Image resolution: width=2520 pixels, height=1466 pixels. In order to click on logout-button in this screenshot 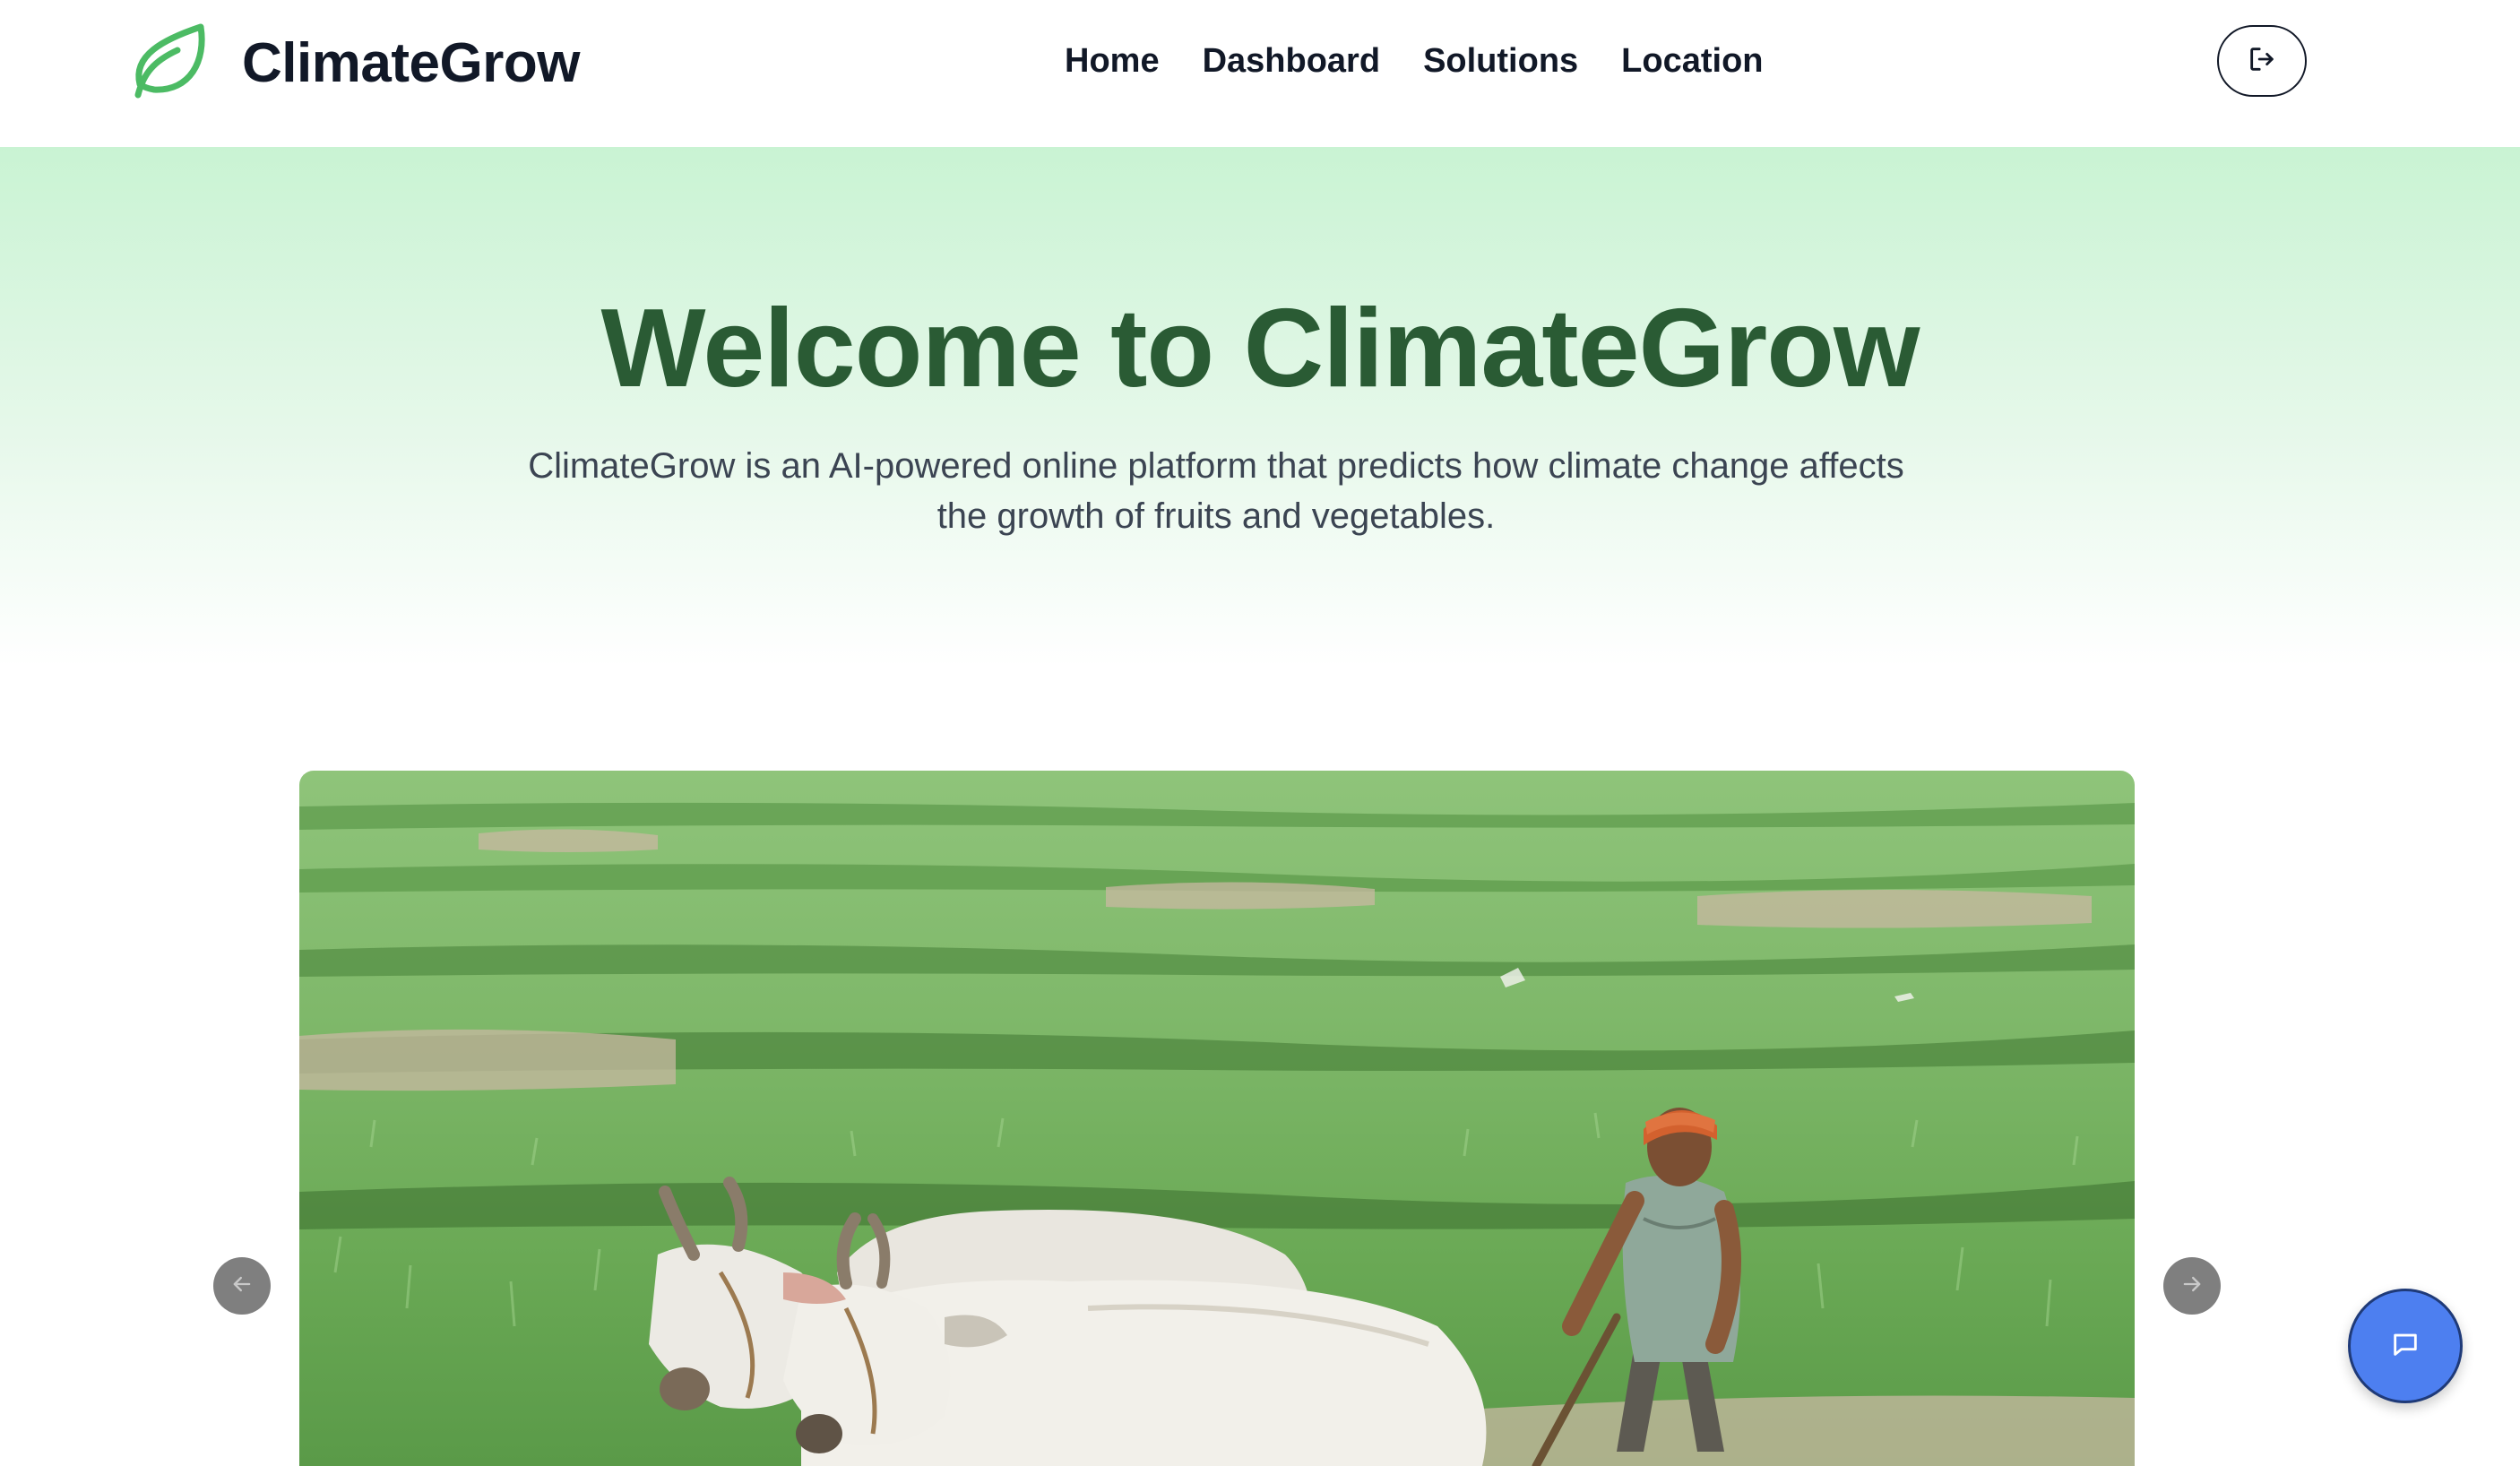, I will do `click(2262, 61)`.